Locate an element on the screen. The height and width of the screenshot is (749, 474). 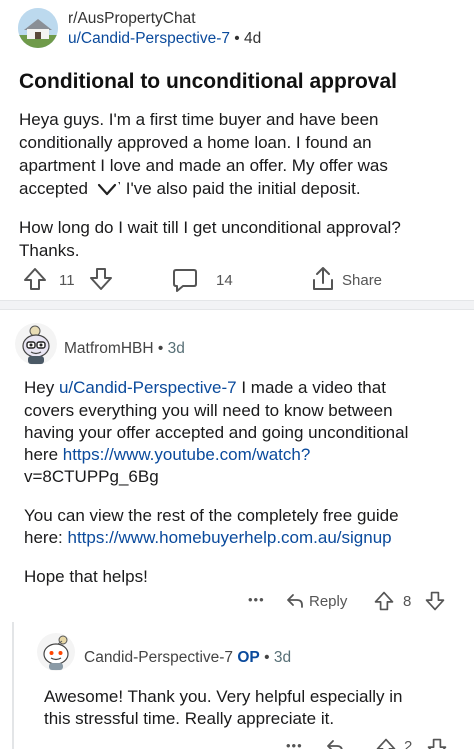
comment-author: Candid-Perspective-7 is located at coordinates (158, 657).